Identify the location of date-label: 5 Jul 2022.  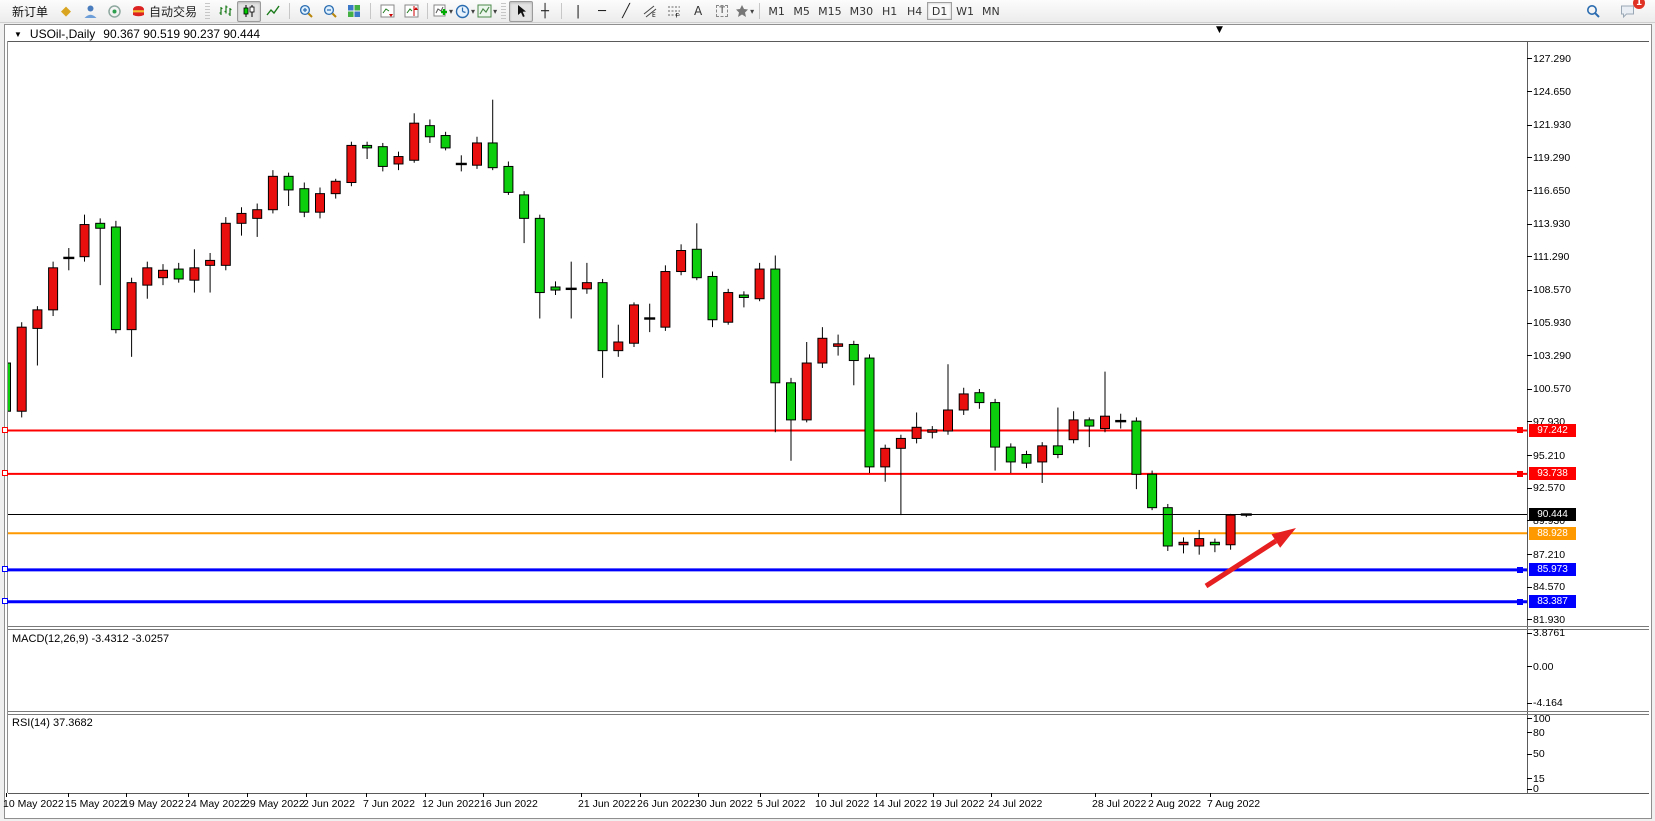
(781, 804).